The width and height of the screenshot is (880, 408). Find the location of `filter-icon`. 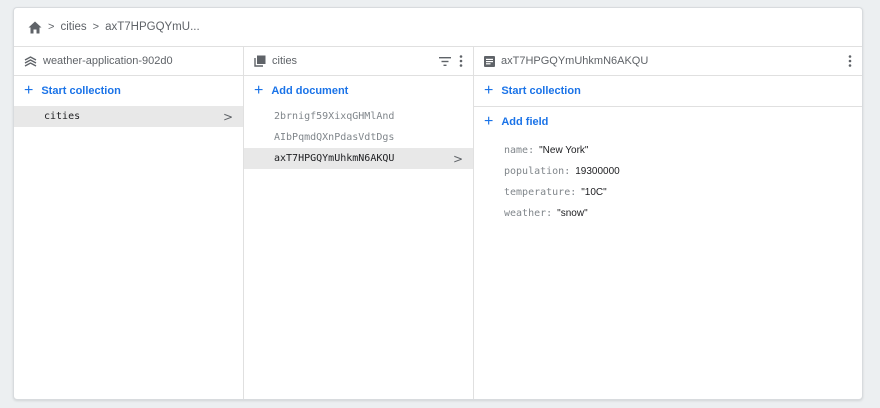

filter-icon is located at coordinates (445, 61).